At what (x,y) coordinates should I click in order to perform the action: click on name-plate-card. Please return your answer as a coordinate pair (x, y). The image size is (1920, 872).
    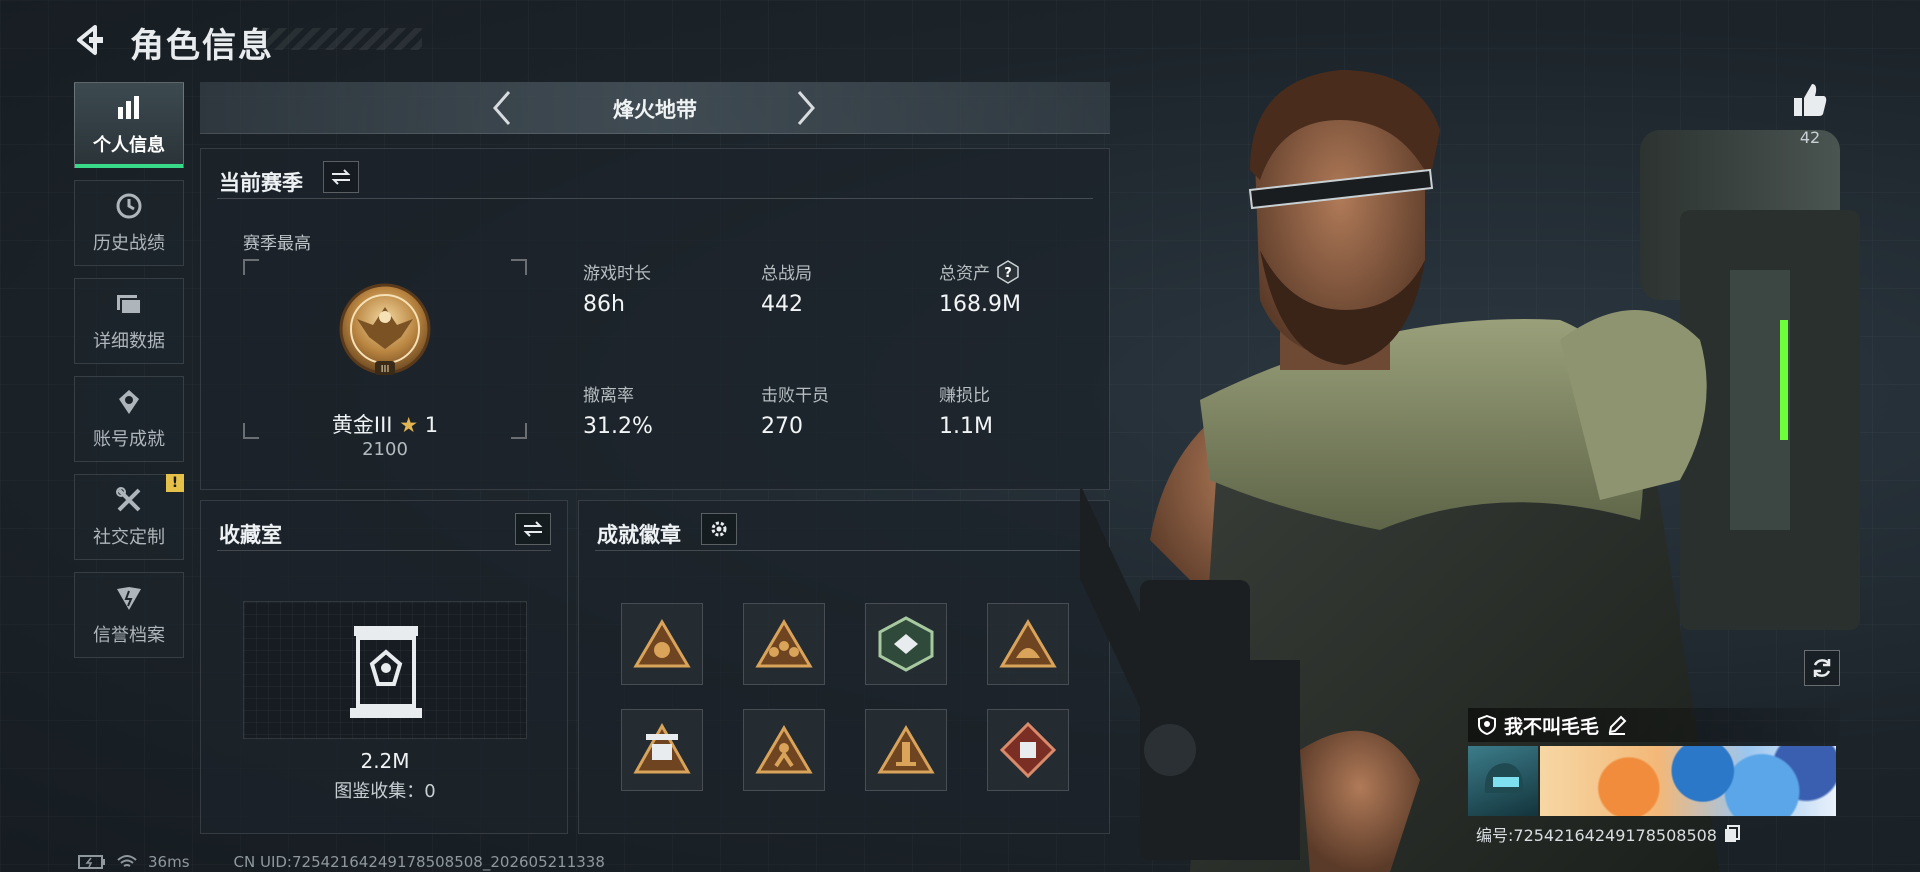
    Looking at the image, I should click on (1688, 781).